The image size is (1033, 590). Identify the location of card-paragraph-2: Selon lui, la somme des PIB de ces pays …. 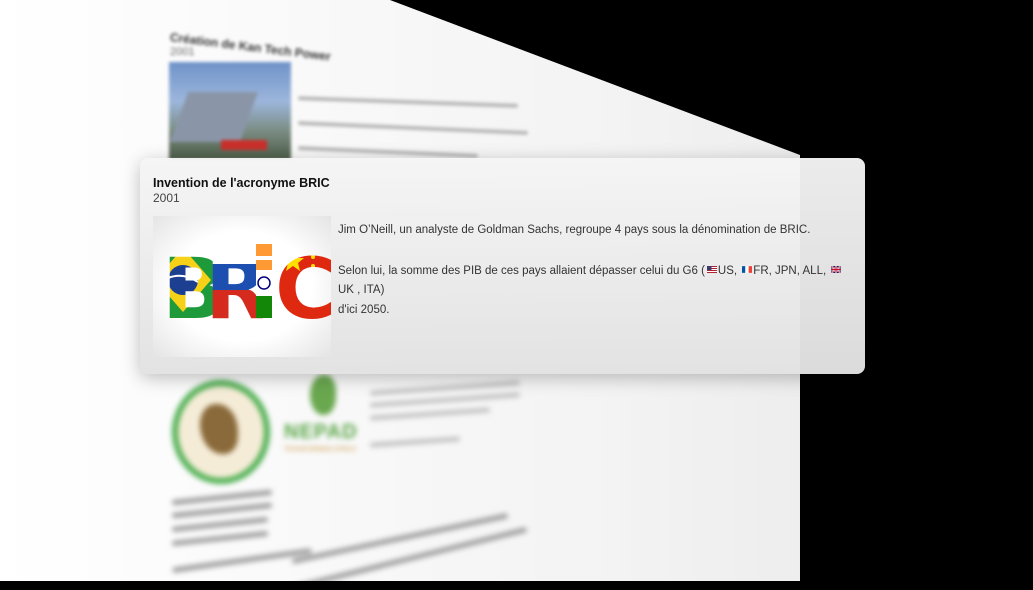
(598, 291).